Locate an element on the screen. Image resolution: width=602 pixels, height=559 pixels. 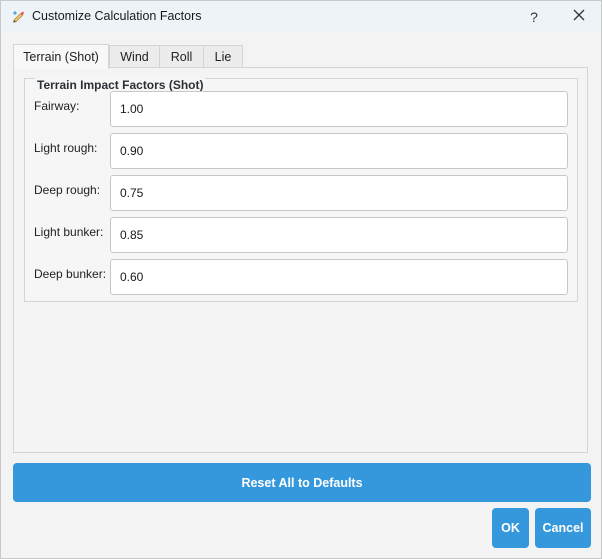
deep-rough-row: Deep rough: is located at coordinates (301, 193).